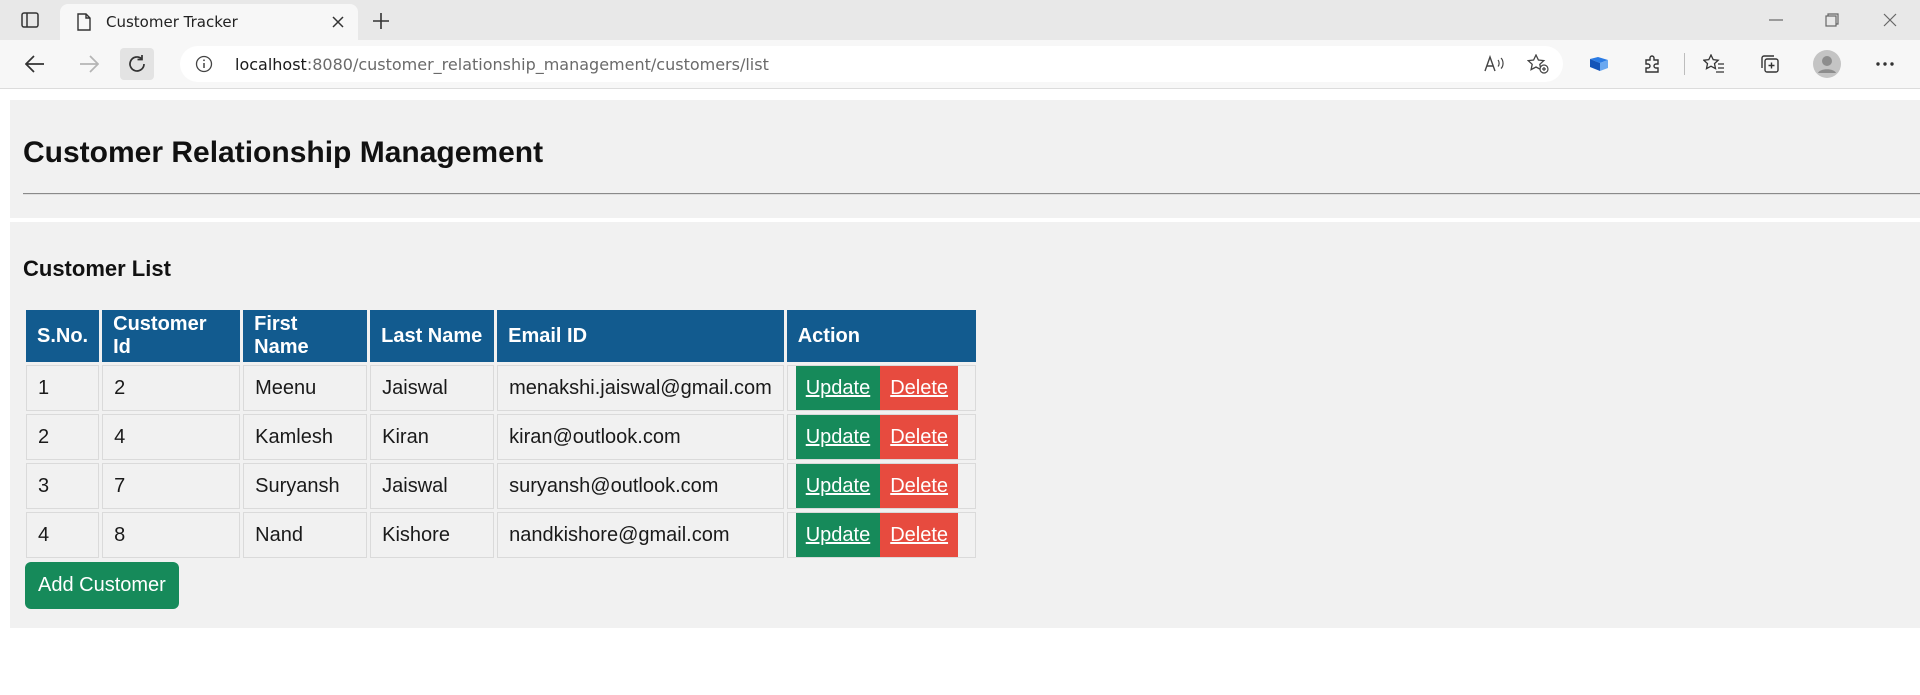 The height and width of the screenshot is (695, 1920). Describe the element at coordinates (640, 486) in the screenshot. I see `cell-email: suryansh@outlook.com` at that location.